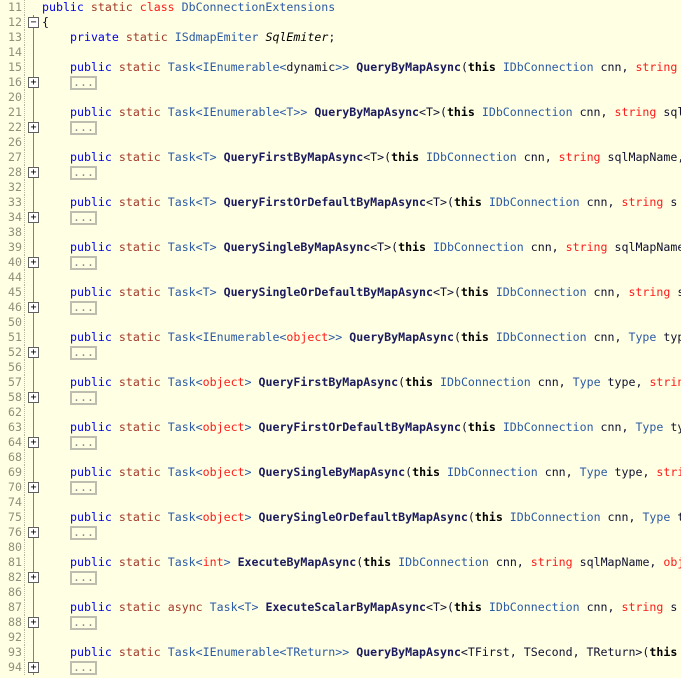 The height and width of the screenshot is (678, 681). I want to click on code-token: <T>(, so click(447, 292).